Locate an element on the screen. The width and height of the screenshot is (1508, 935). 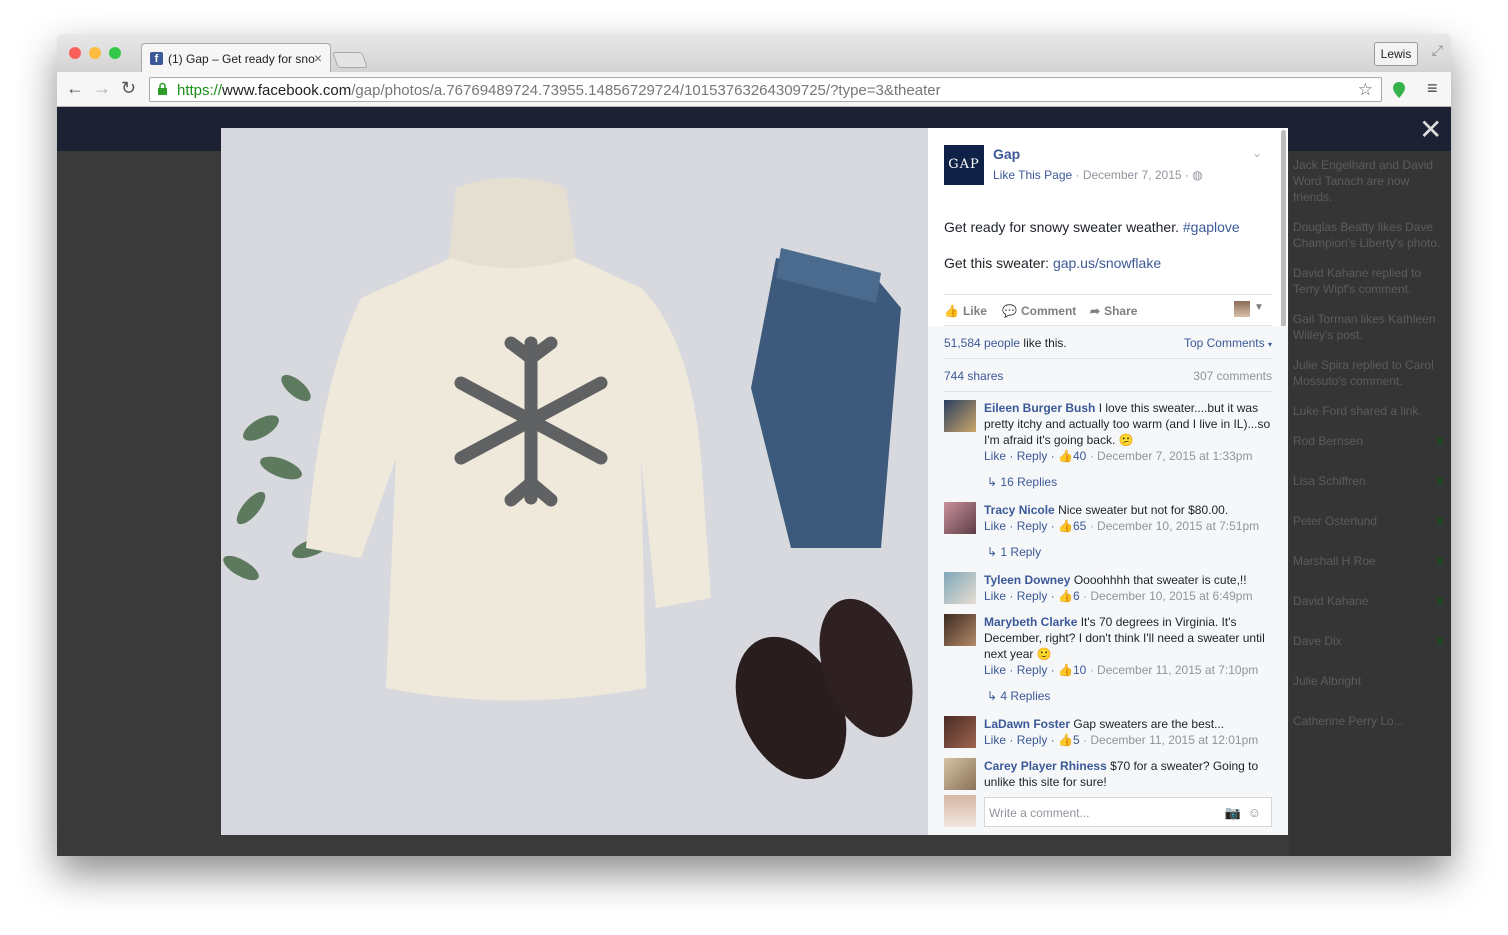
chat-contact: Rod Bernsen is located at coordinates (1368, 441).